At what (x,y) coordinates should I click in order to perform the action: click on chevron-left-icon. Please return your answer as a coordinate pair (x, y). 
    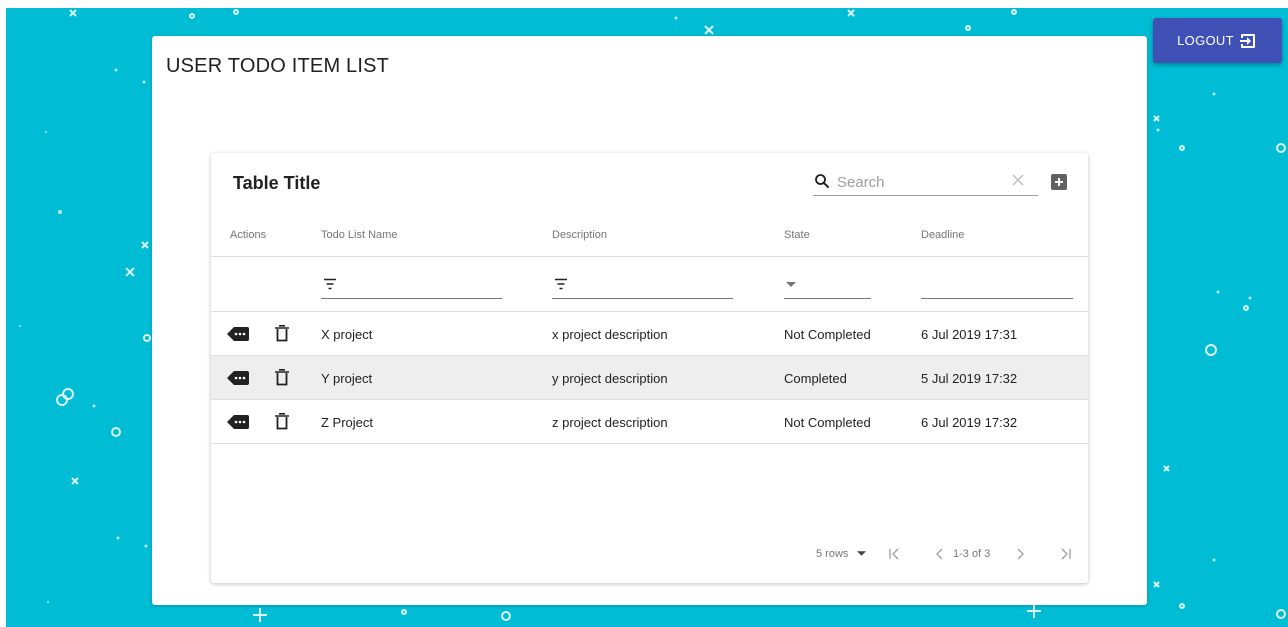
    Looking at the image, I should click on (940, 554).